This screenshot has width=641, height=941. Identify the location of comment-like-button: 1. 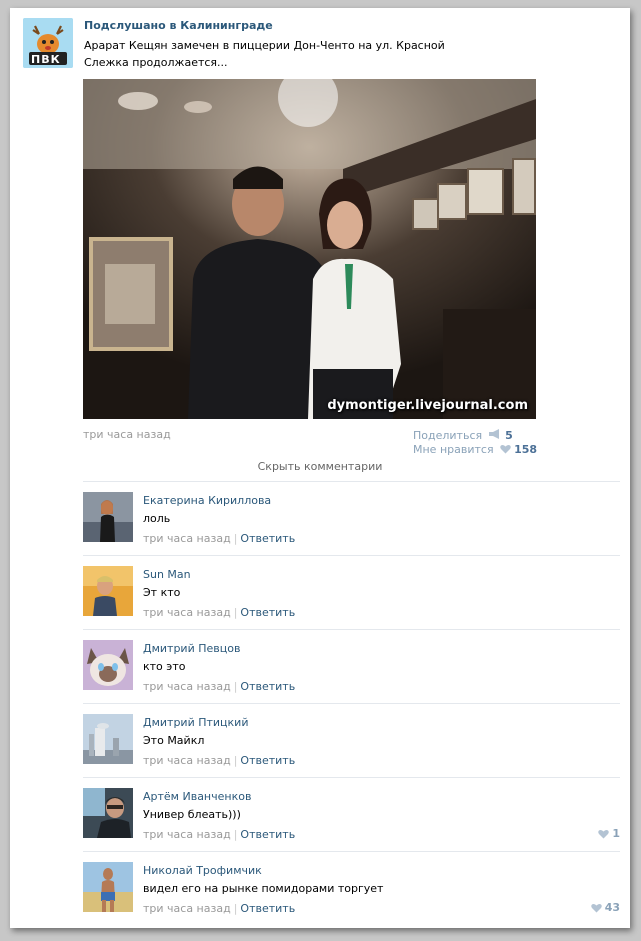
(609, 833).